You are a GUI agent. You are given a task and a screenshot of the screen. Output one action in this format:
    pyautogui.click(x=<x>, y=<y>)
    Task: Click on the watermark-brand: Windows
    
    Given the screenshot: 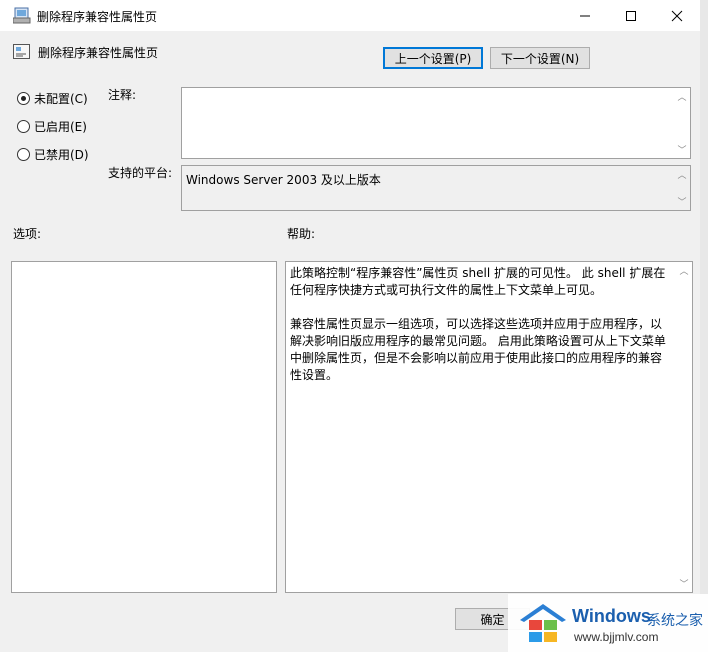 What is the action you would take?
    pyautogui.click(x=611, y=616)
    